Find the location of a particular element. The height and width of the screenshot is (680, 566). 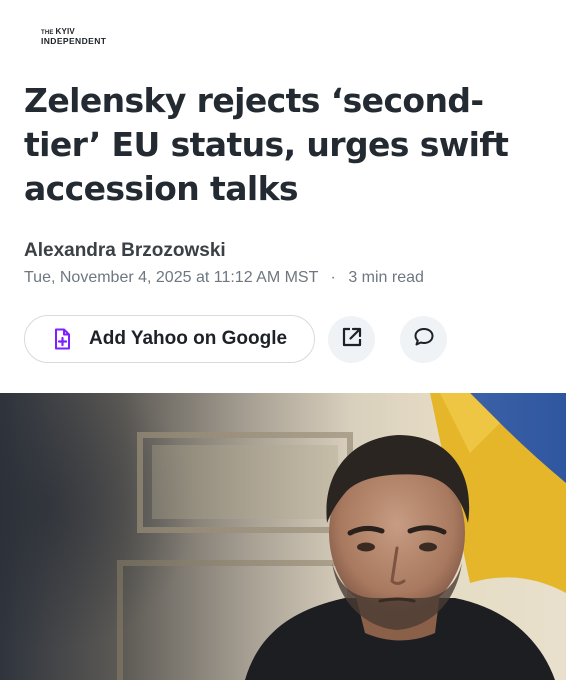

logo-line-2: INDEPENDENT is located at coordinates (74, 41).